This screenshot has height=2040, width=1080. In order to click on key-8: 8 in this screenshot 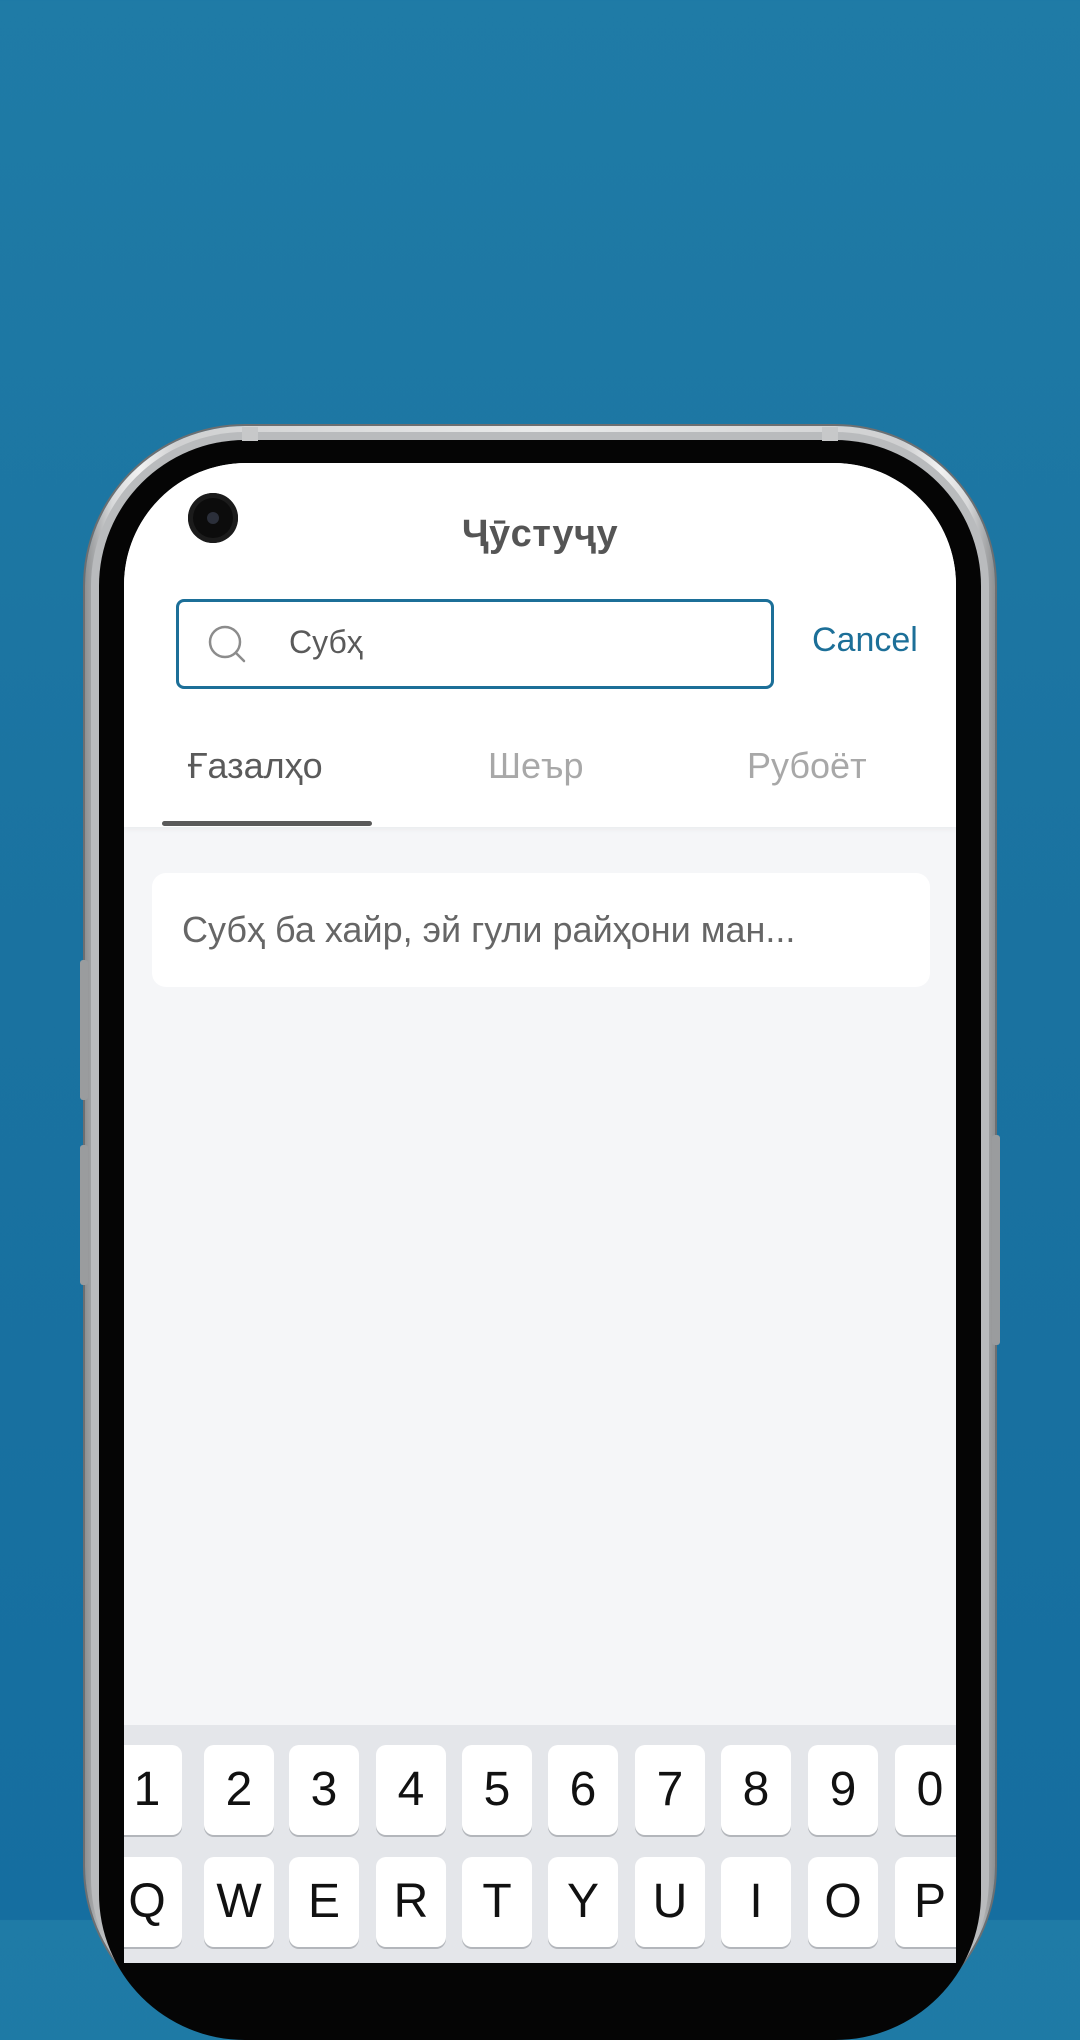, I will do `click(756, 1790)`.